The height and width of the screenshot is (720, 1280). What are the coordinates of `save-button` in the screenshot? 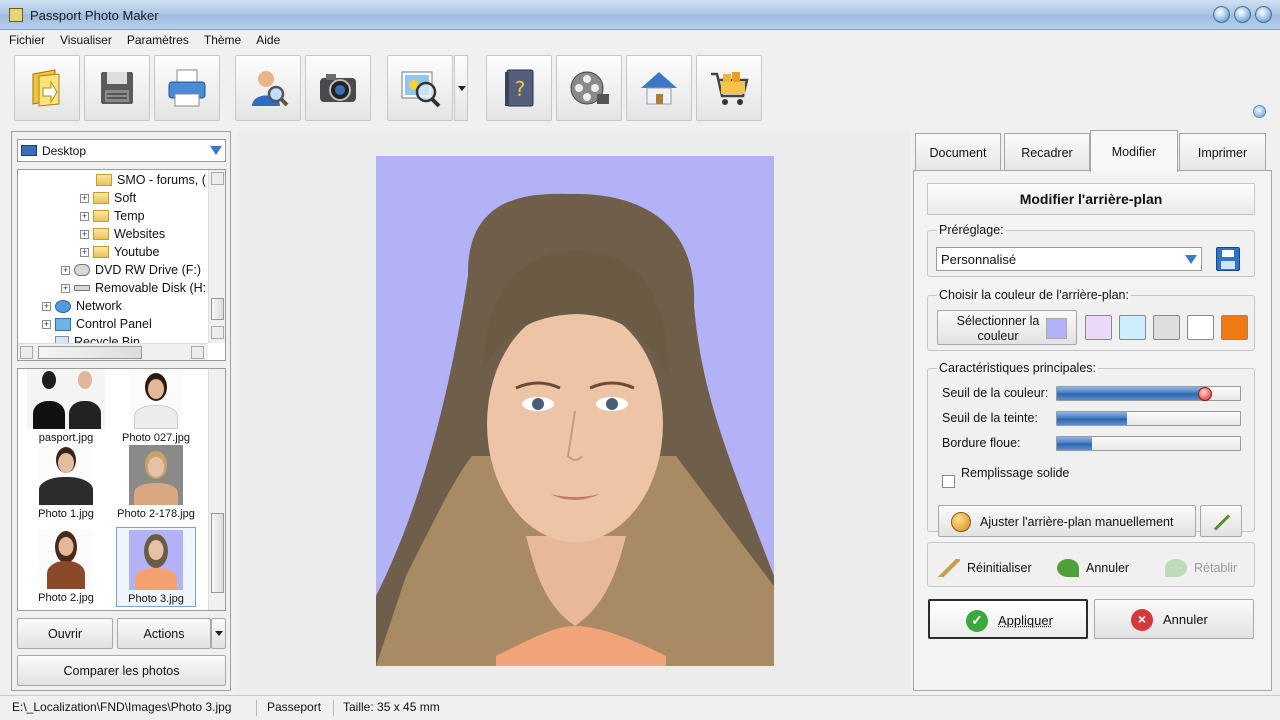 It's located at (117, 88).